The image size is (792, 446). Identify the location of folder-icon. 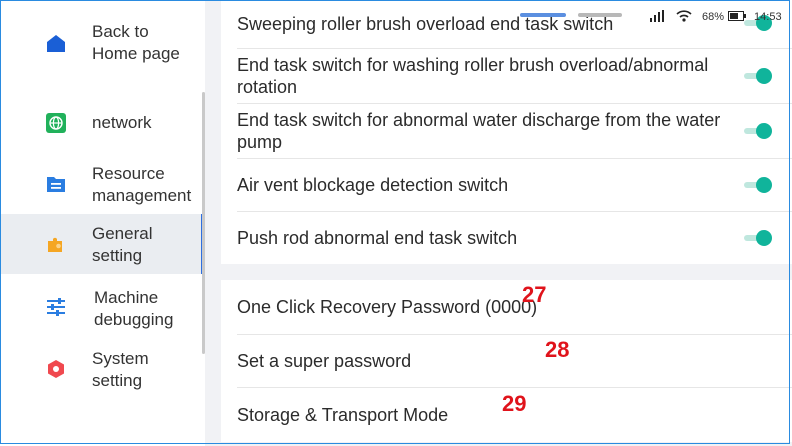
(56, 184).